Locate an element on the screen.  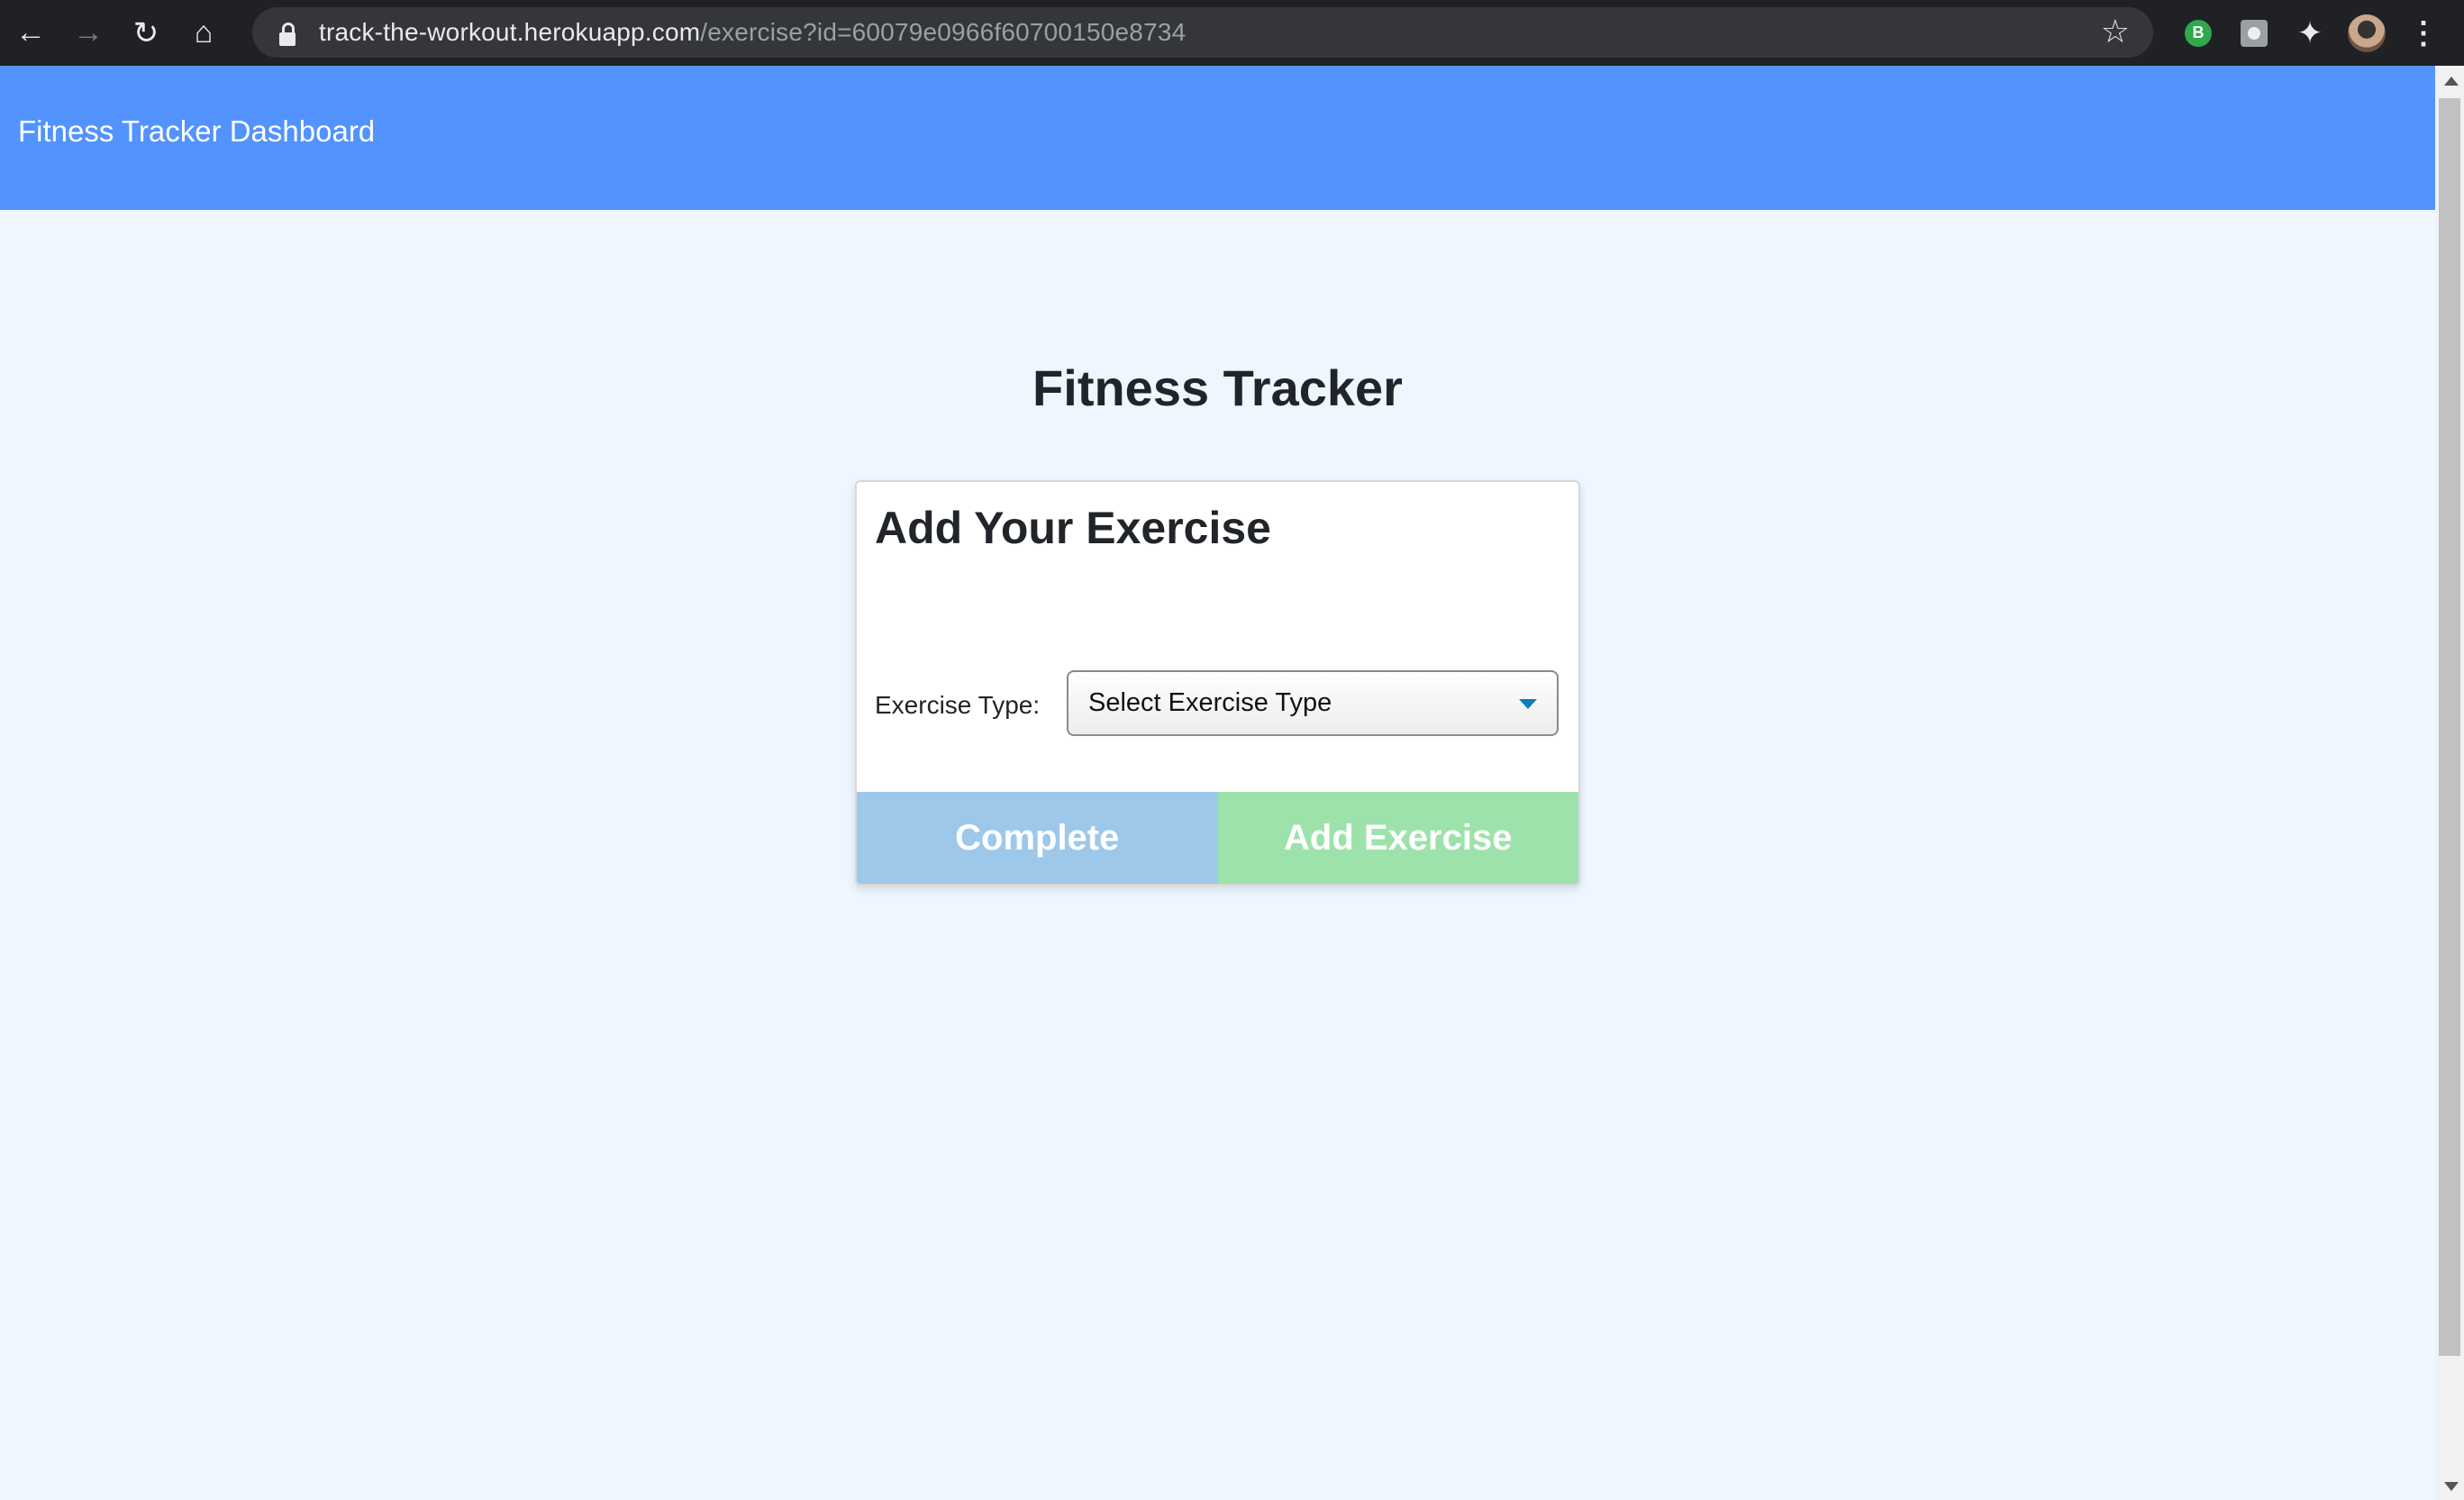
add-exercise-button: Add Exercise is located at coordinates (1397, 838).